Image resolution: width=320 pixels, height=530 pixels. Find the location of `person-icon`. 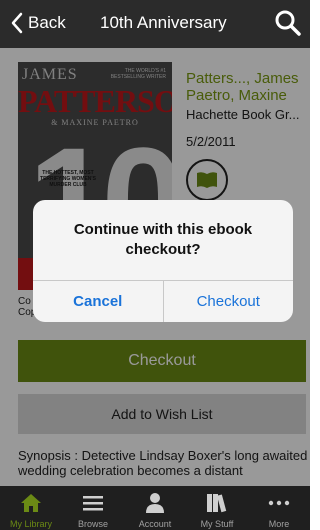

person-icon is located at coordinates (155, 503).